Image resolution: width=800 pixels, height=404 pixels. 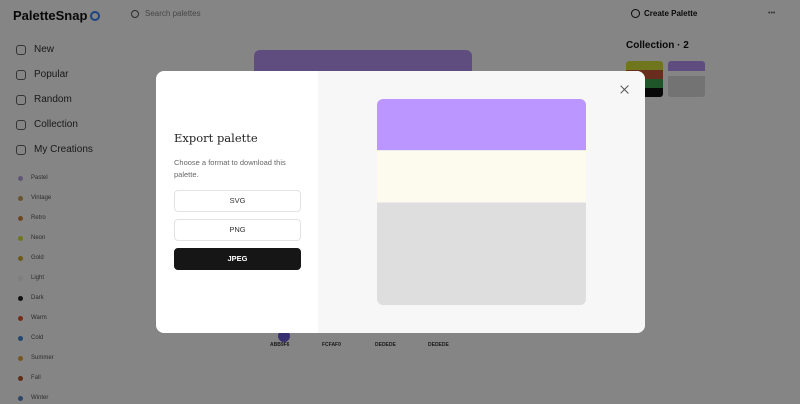 I want to click on modal-title: Export palette, so click(x=216, y=138).